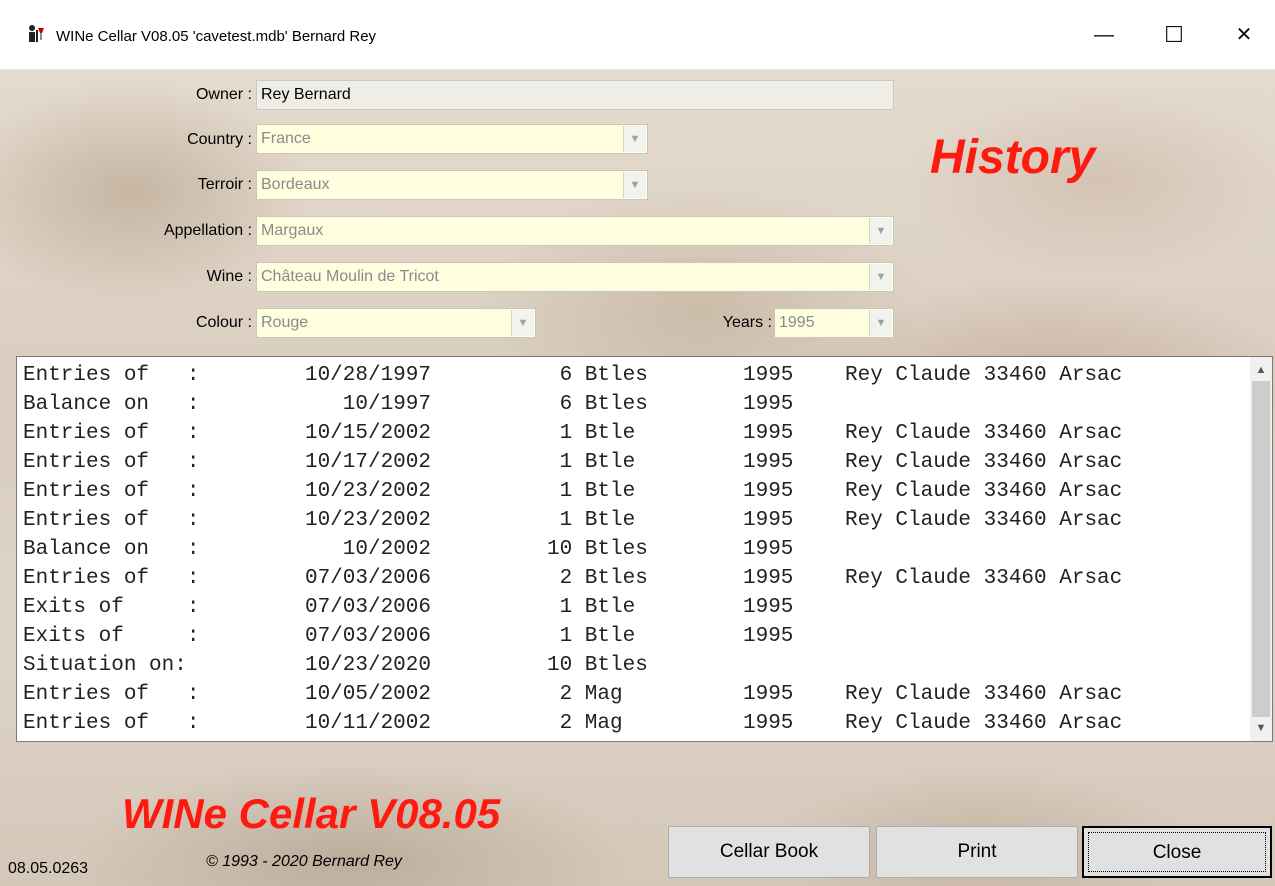 This screenshot has width=1275, height=886. I want to click on country-combobox: France ▼, so click(452, 139).